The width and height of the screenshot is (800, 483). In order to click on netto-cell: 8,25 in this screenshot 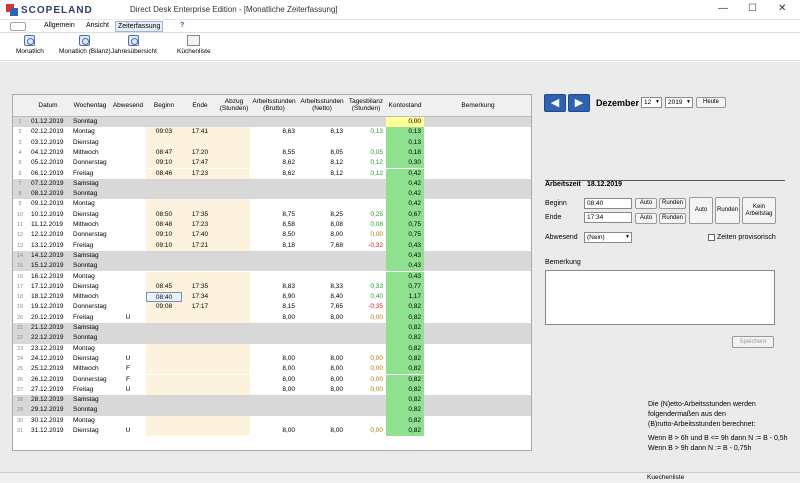, I will do `click(322, 214)`.